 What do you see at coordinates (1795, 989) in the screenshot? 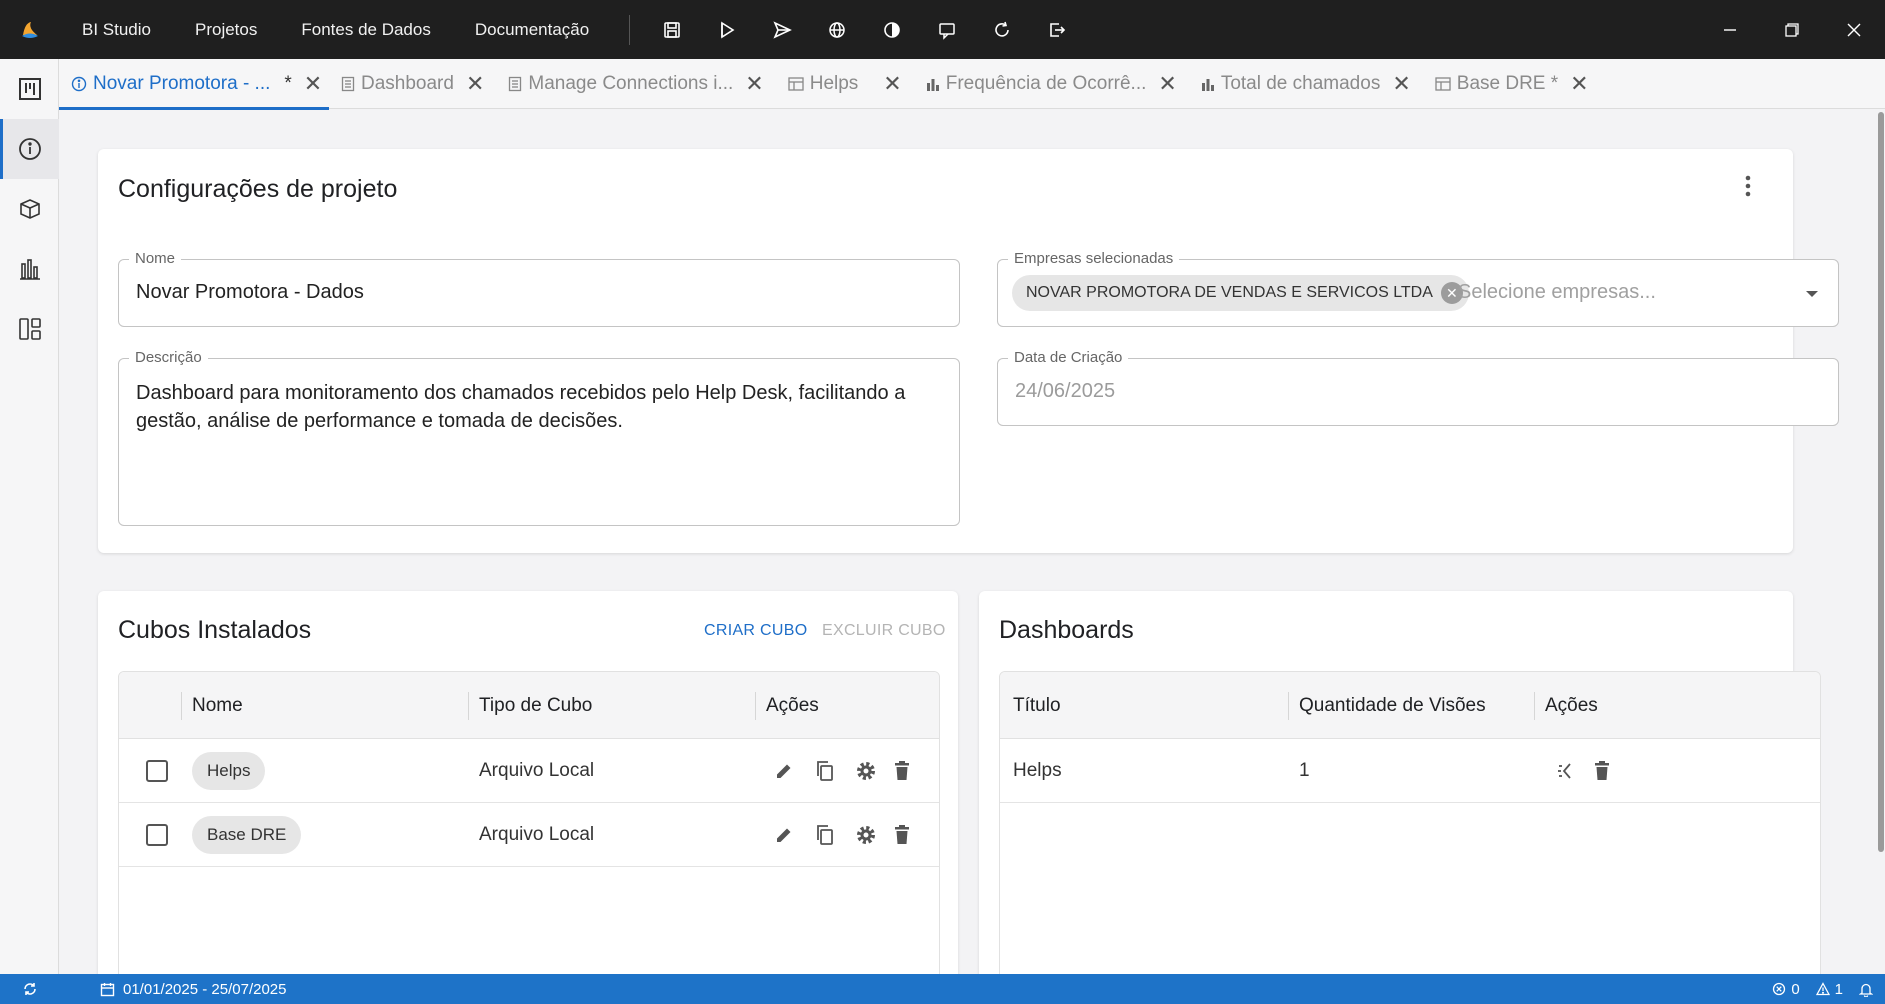
I see `errors-count: 0` at bounding box center [1795, 989].